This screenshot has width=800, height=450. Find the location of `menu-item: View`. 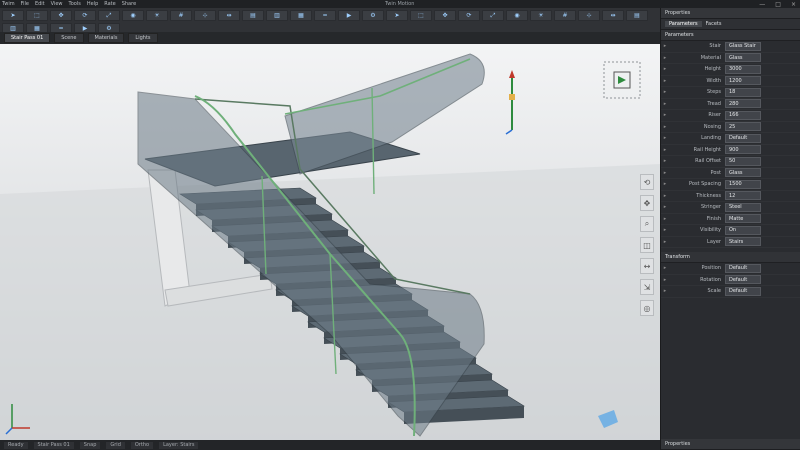

menu-item: View is located at coordinates (57, 4).